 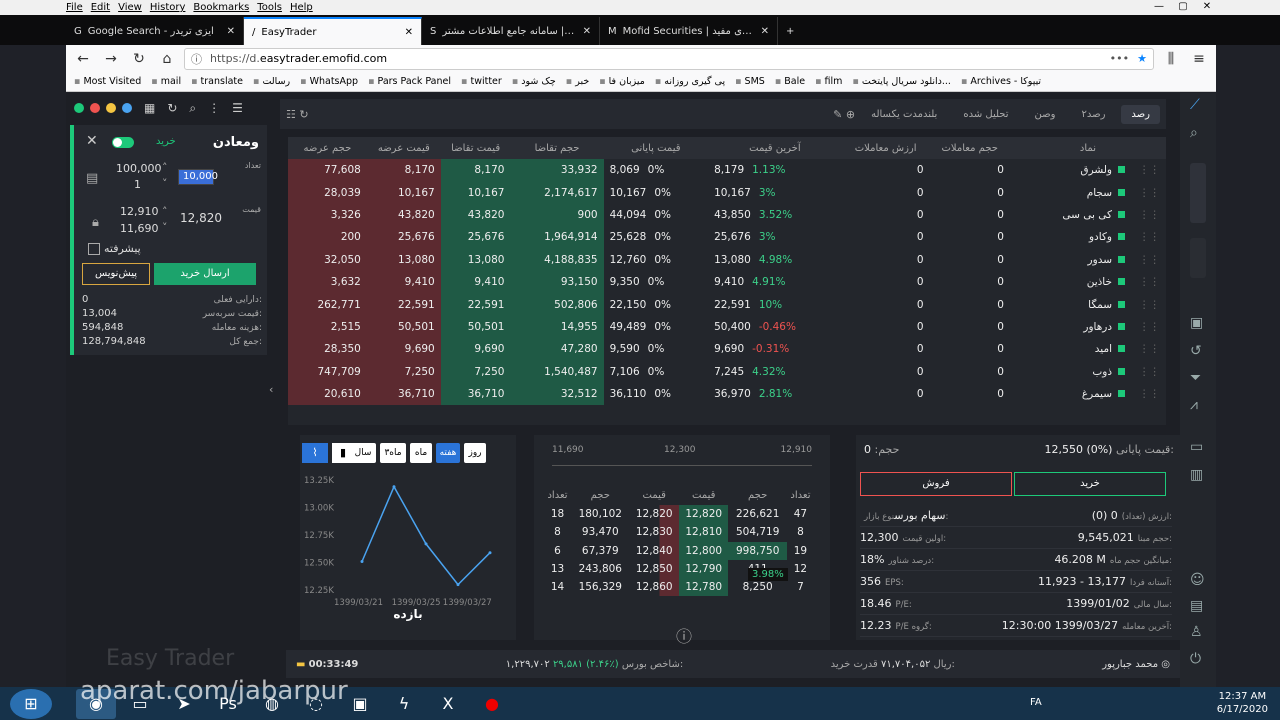 I want to click on url-bar: ⓘ https://d.easytrader.emofid.com ••• ★, so click(x=669, y=58).